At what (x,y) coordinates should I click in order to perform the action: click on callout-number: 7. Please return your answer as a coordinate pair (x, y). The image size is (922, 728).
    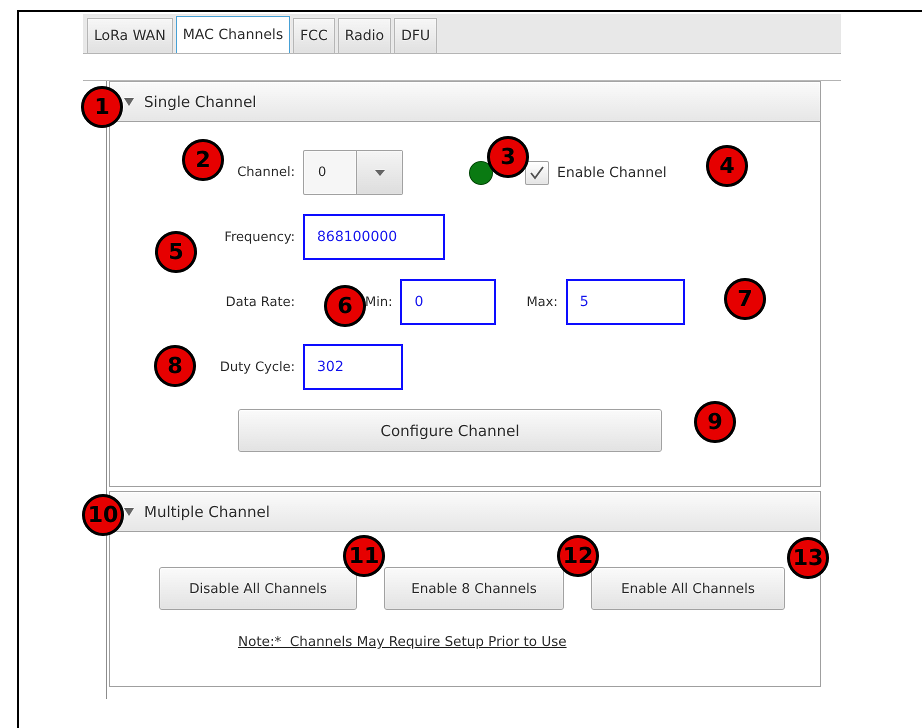
    Looking at the image, I should click on (745, 299).